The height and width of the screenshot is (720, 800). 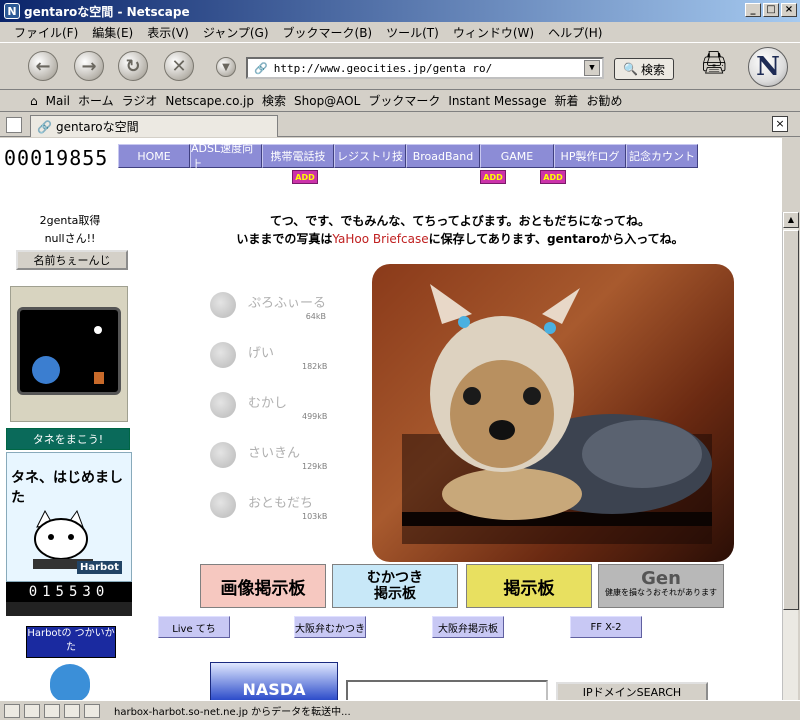 I want to click on mail-link: Mail, so click(x=58, y=101).